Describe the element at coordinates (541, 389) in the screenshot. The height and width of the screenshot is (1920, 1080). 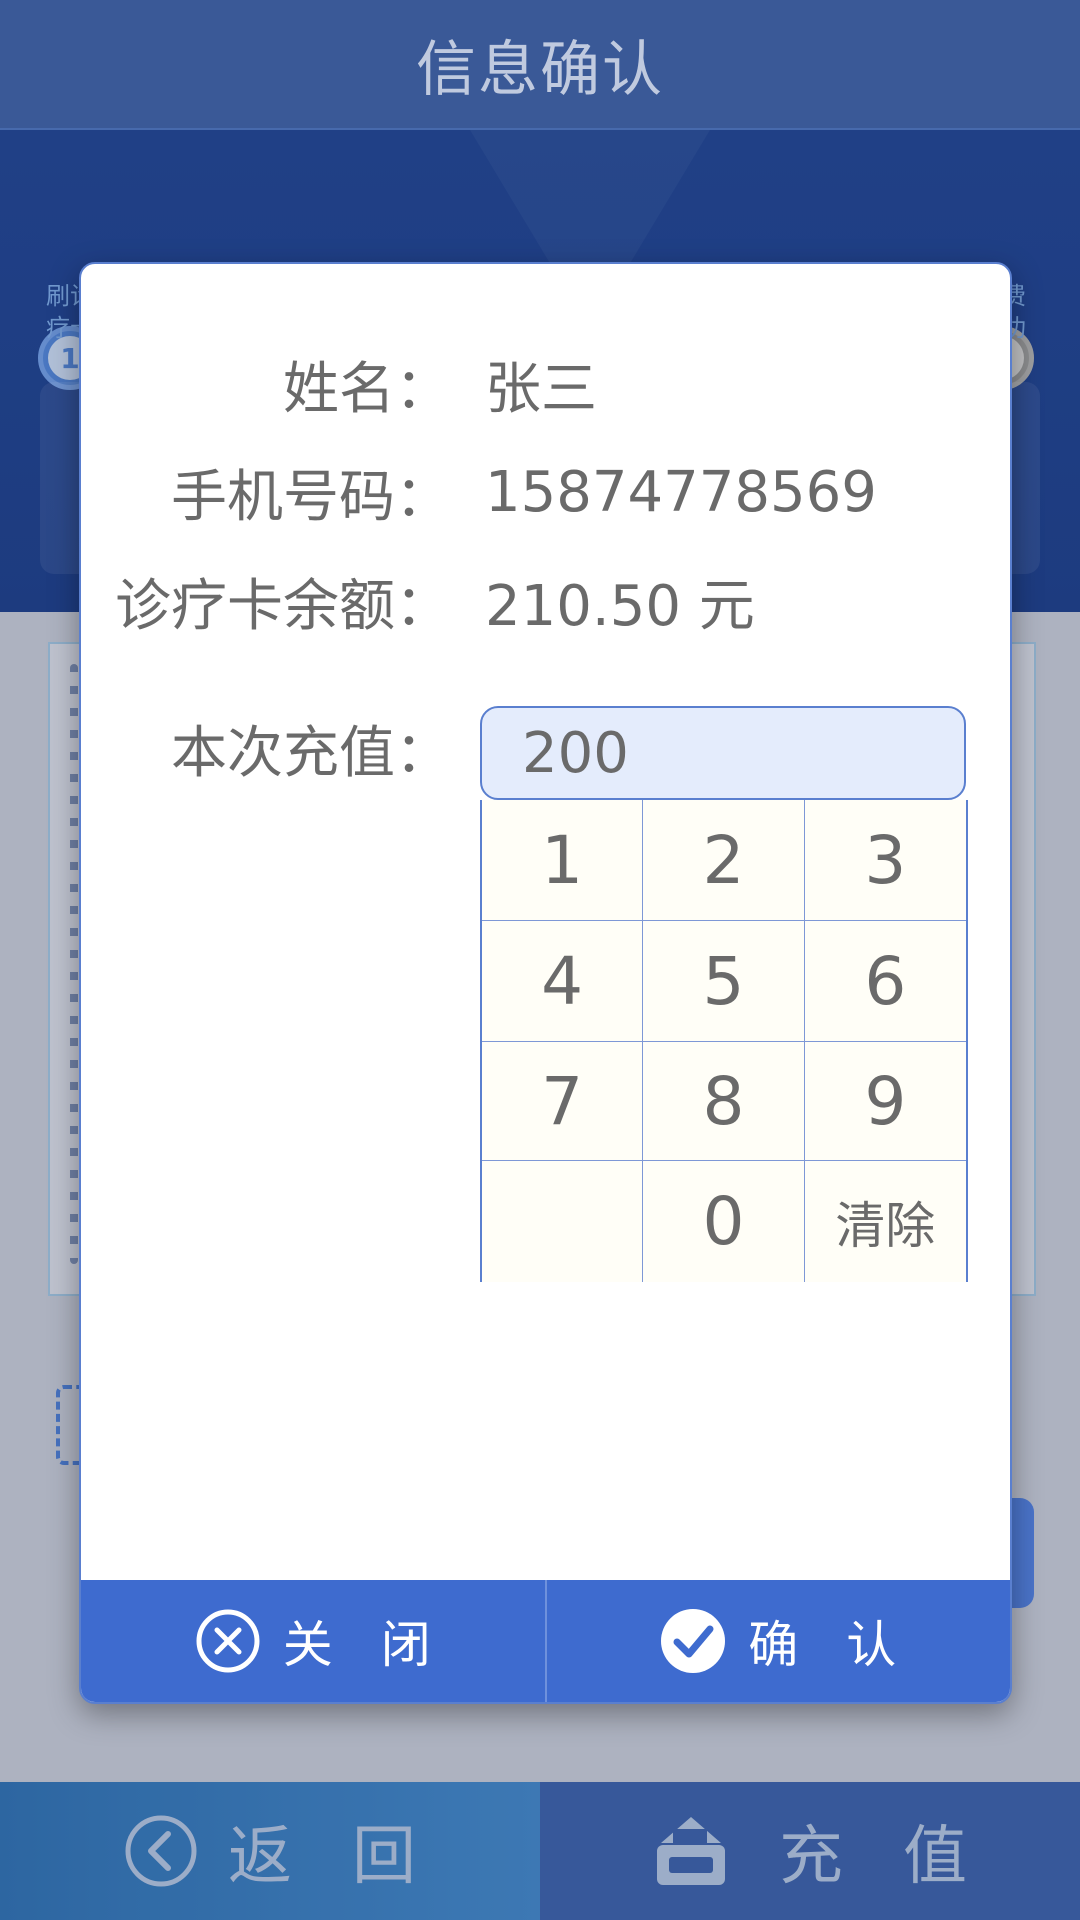
I see `name-value: 张三` at that location.